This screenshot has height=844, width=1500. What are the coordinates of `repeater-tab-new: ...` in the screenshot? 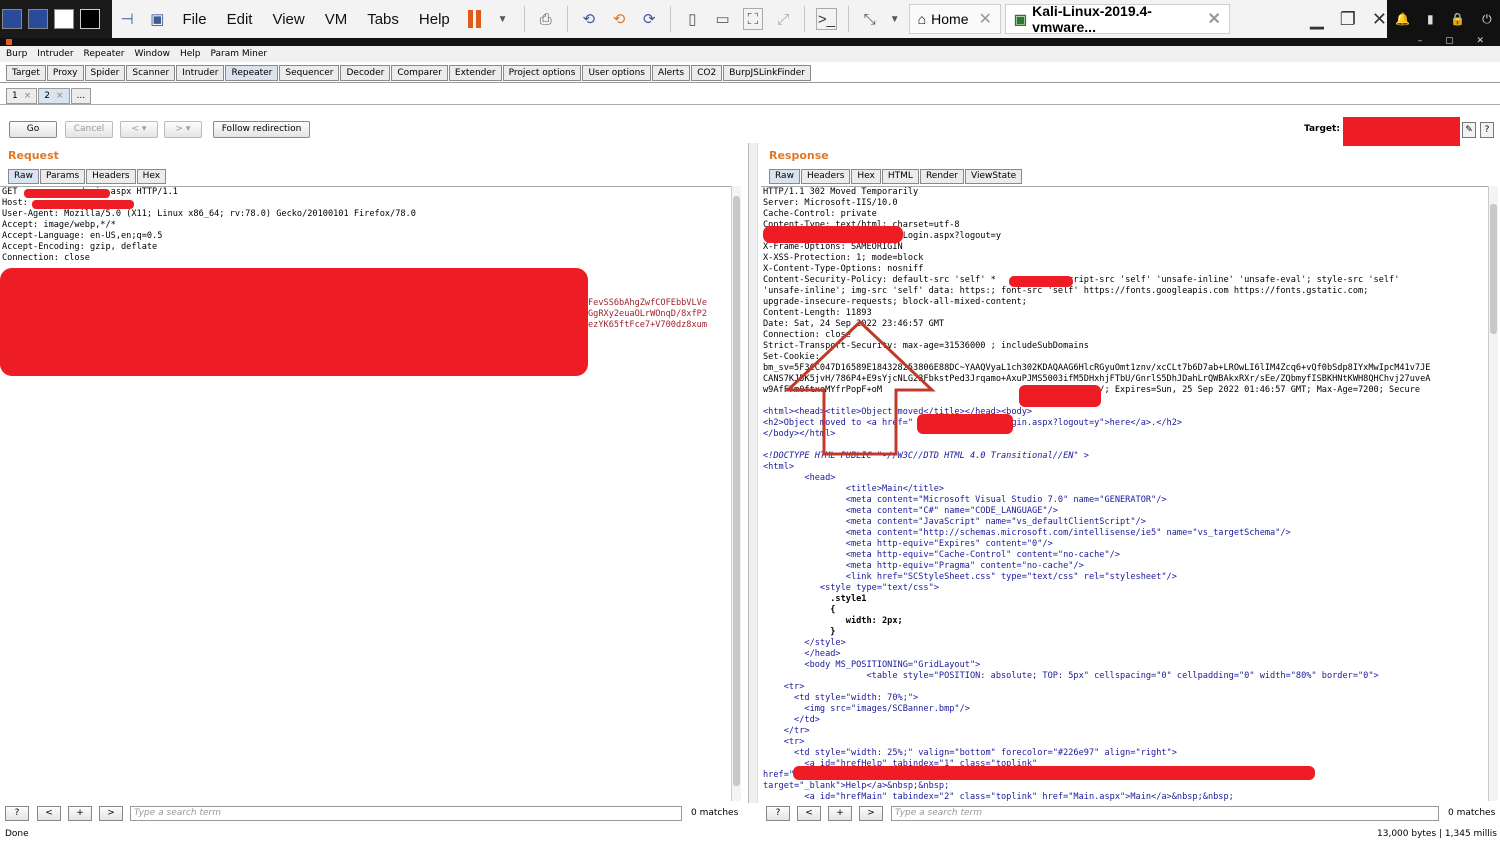 It's located at (81, 96).